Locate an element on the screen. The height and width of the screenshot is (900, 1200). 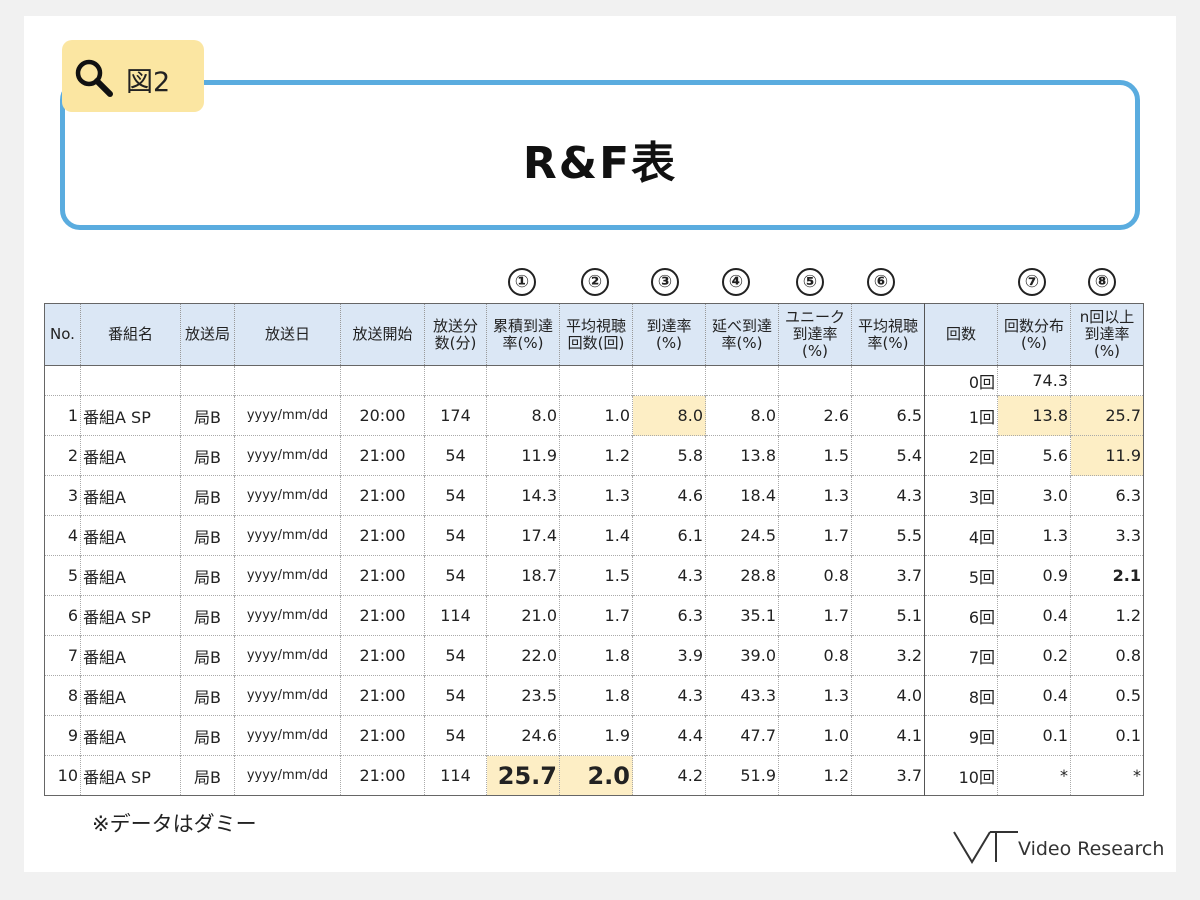
cell-n-plus: * is located at coordinates (1107, 775).